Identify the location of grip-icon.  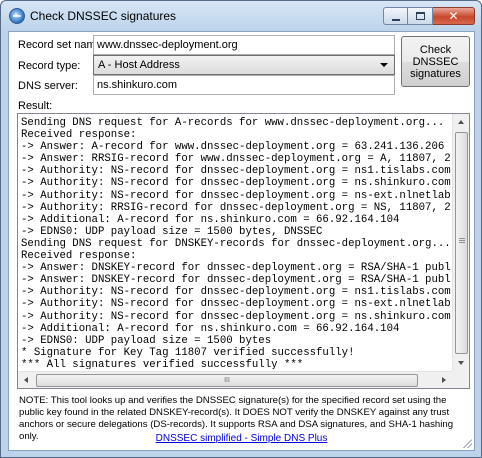
(462, 238).